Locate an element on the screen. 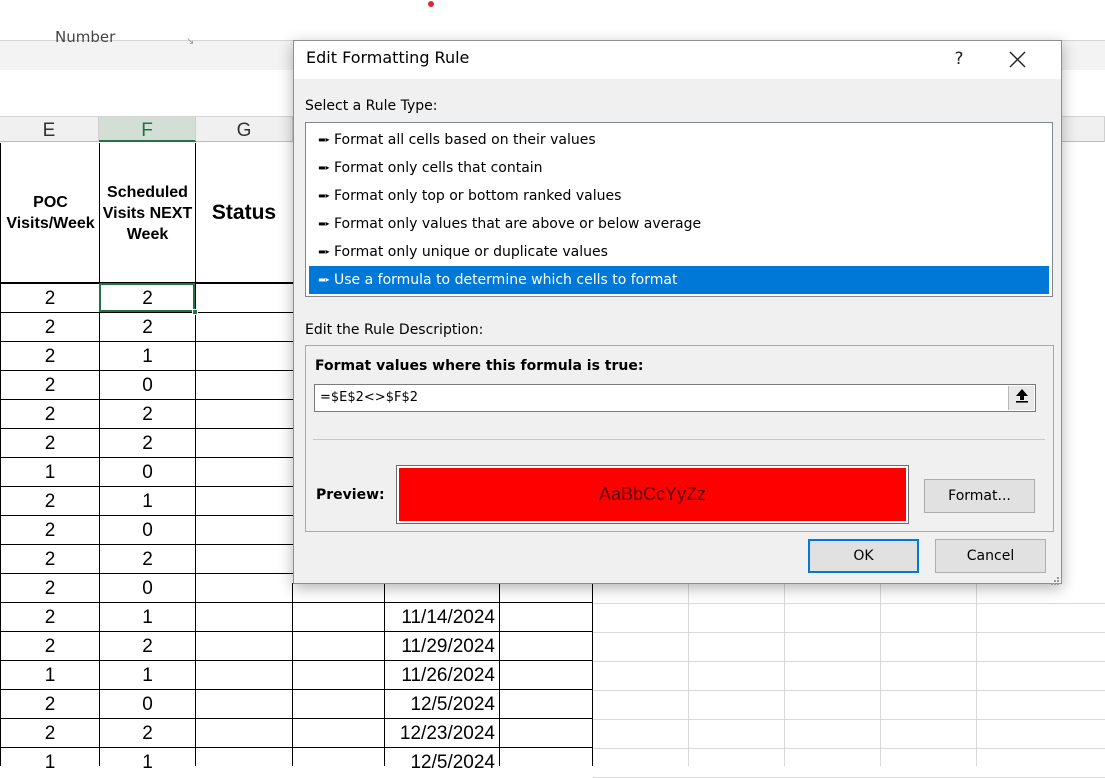 The width and height of the screenshot is (1105, 778). formula-input: =$E$2<>$F$2 is located at coordinates (675, 398).